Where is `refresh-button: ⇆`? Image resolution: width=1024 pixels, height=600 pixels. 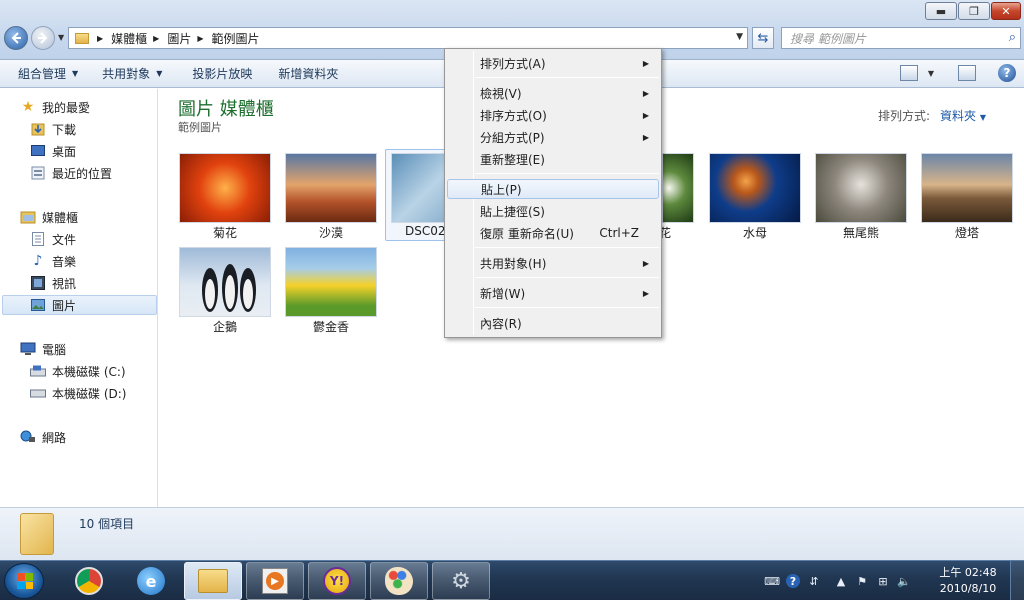 refresh-button: ⇆ is located at coordinates (763, 38).